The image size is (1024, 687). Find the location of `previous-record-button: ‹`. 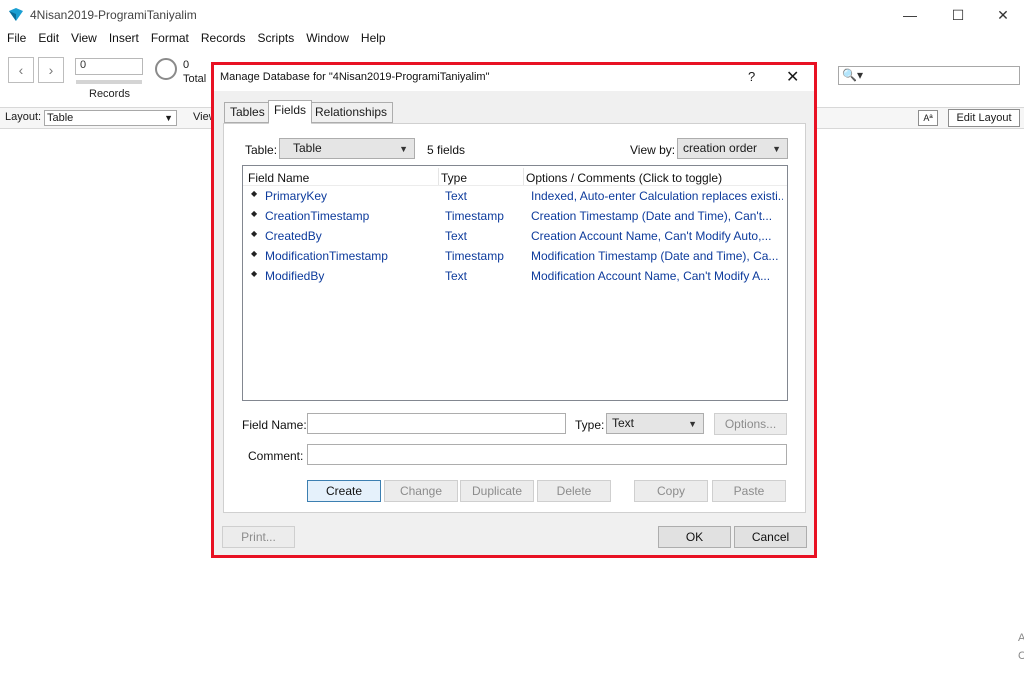

previous-record-button: ‹ is located at coordinates (21, 70).